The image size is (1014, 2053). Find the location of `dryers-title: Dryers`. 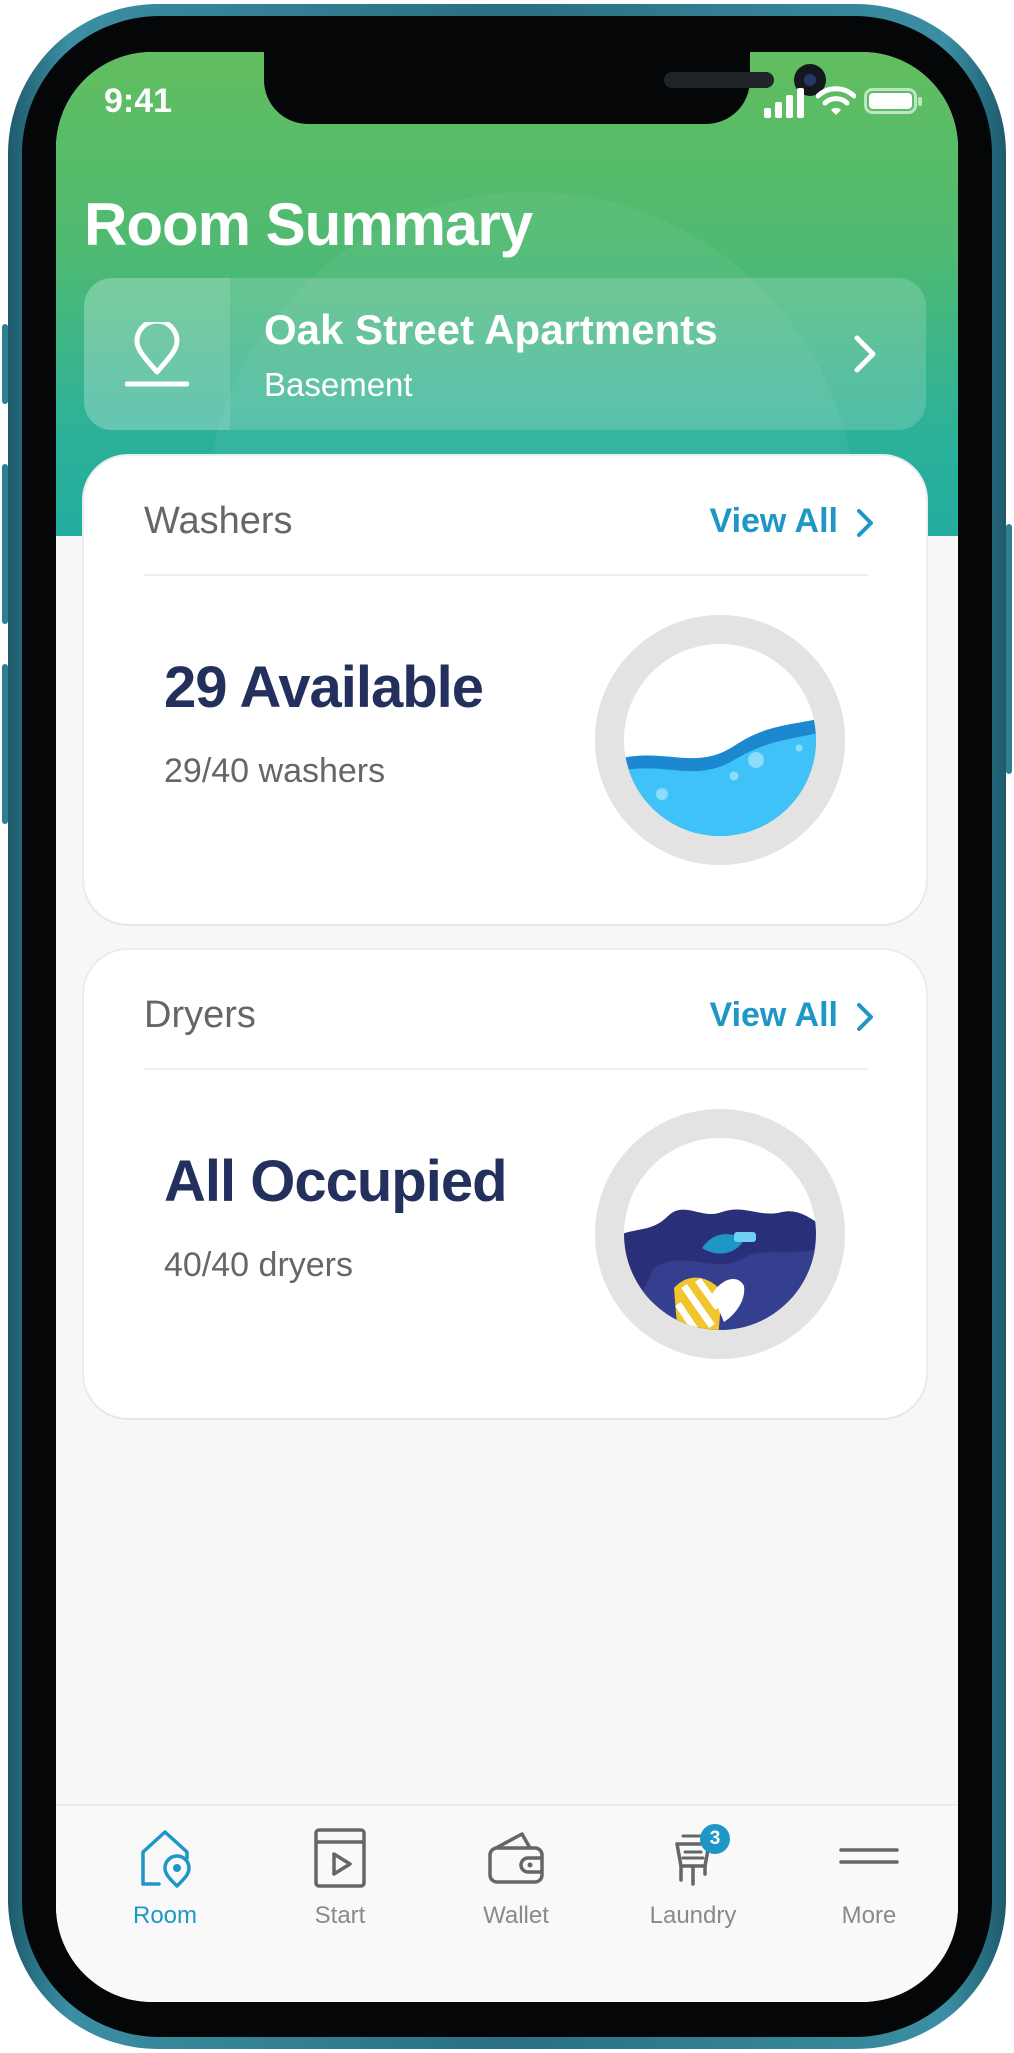

dryers-title: Dryers is located at coordinates (200, 1015).